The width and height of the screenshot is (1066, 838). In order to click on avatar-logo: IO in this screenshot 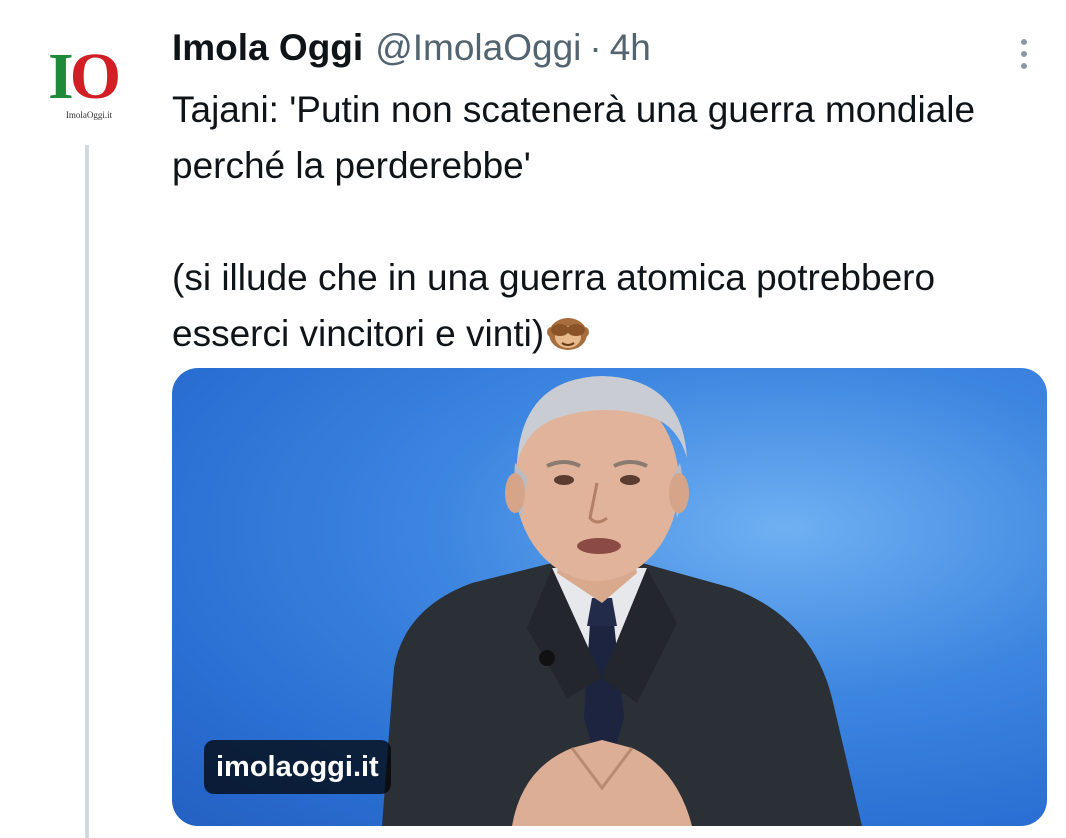, I will do `click(84, 77)`.